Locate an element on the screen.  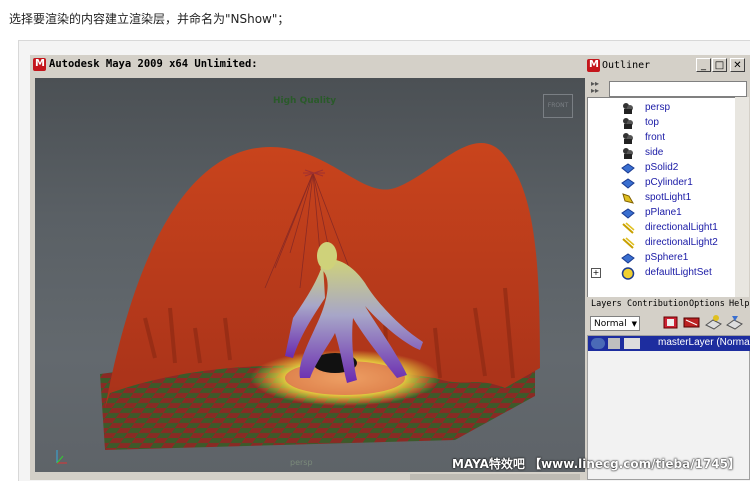
outliner-item-label: front is located at coordinates (655, 137).